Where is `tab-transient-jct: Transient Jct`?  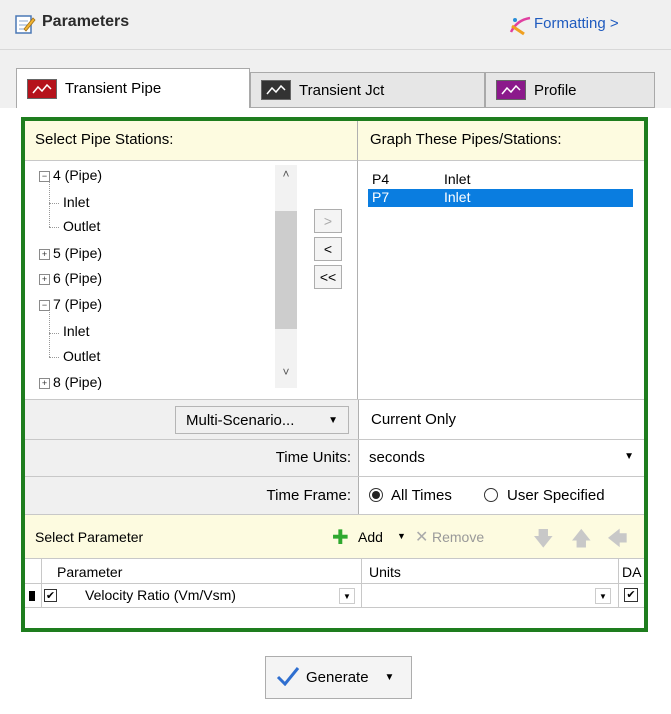 tab-transient-jct: Transient Jct is located at coordinates (367, 90).